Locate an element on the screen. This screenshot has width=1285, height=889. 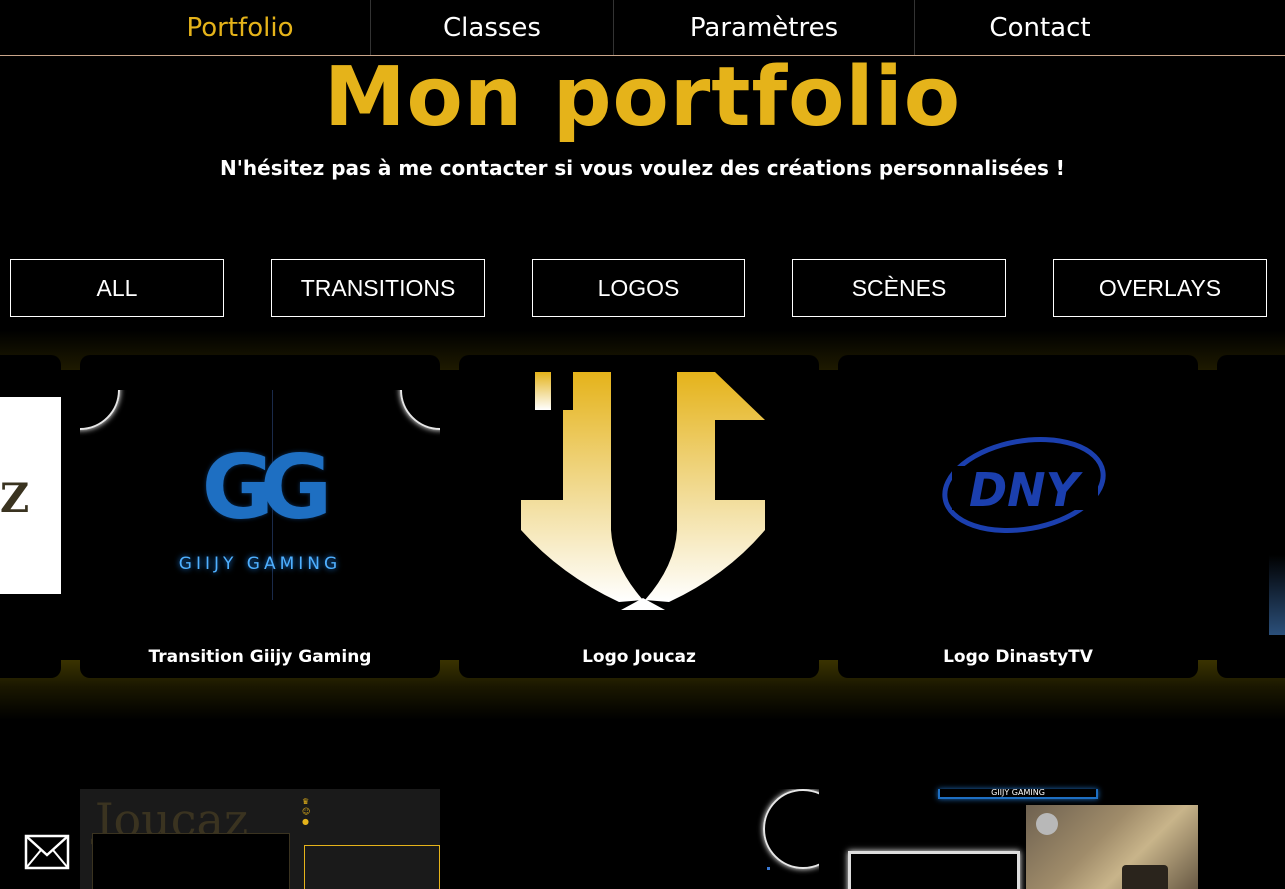
joucaz-logo is located at coordinates (643, 491).